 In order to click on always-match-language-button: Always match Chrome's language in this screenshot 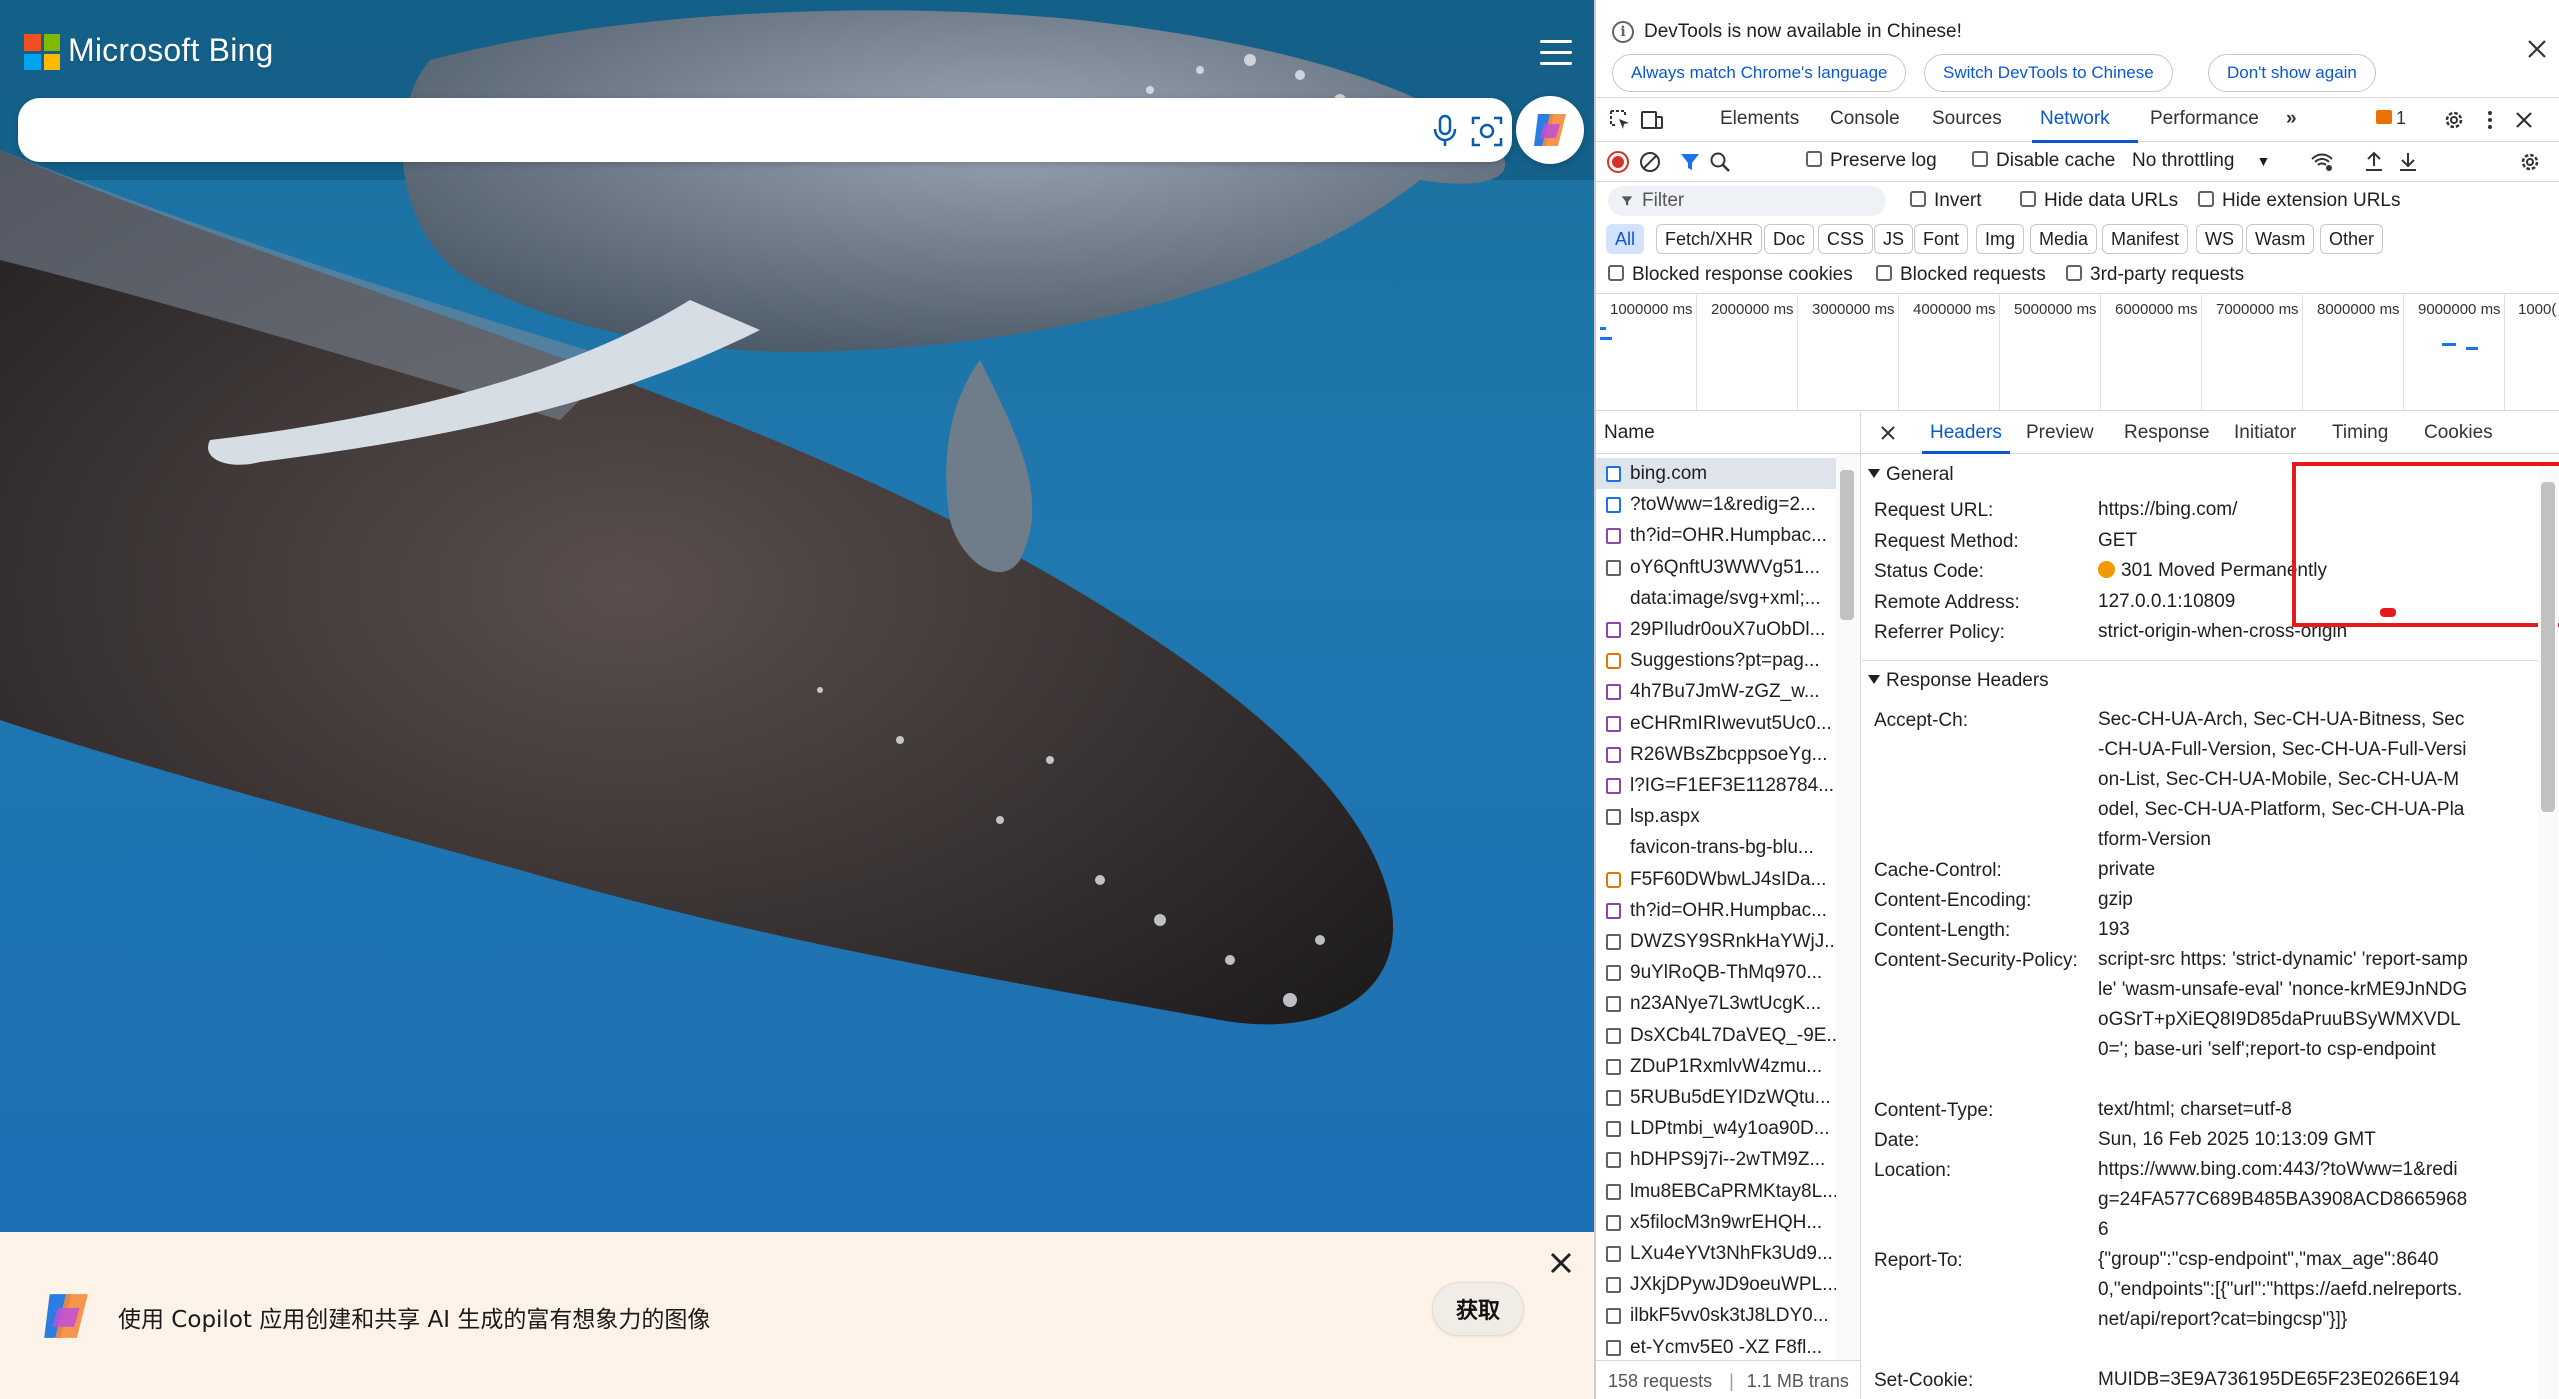, I will do `click(1759, 73)`.